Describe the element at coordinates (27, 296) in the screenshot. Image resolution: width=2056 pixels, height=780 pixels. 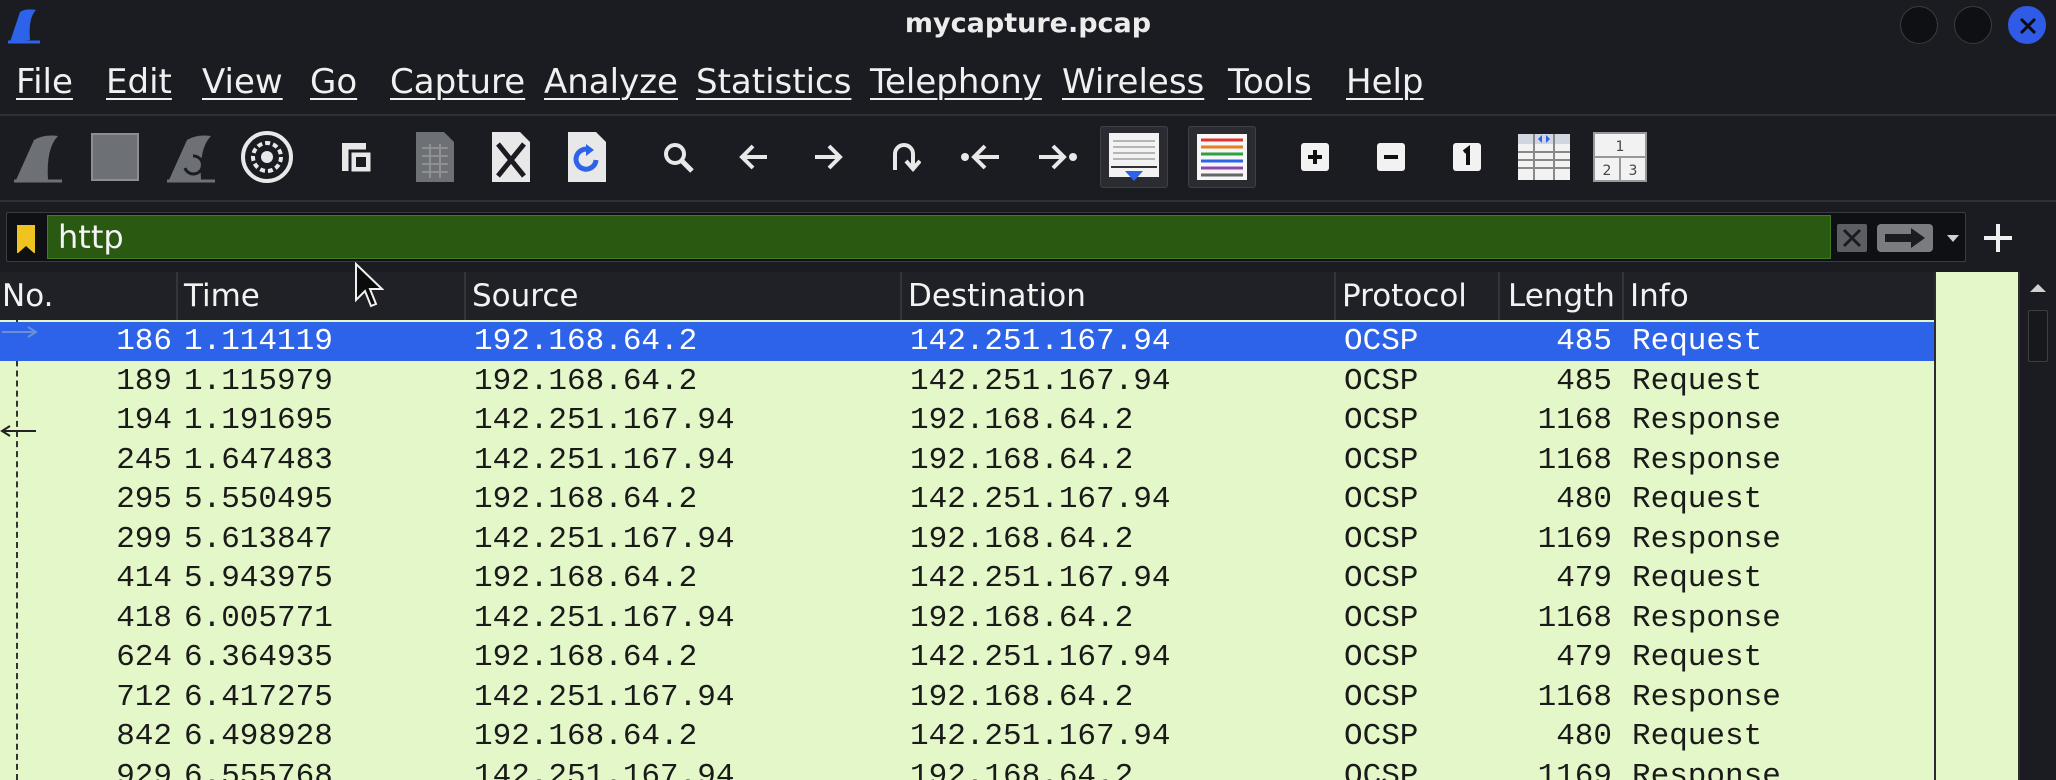
I see `column-header-no: No.` at that location.